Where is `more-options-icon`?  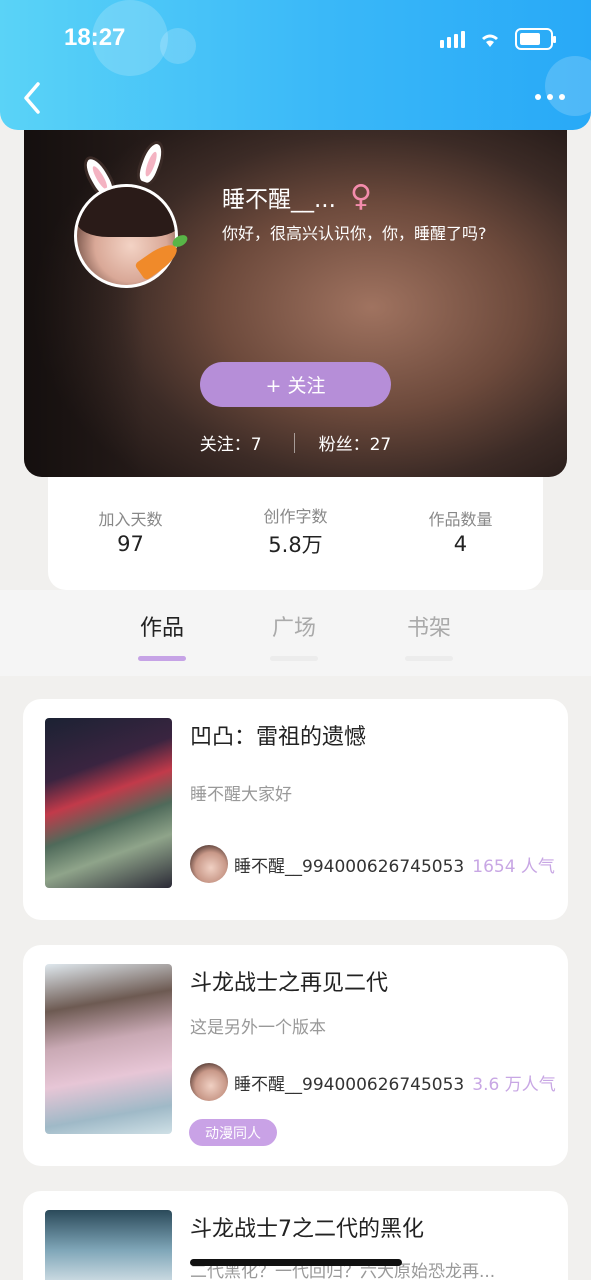 more-options-icon is located at coordinates (550, 97).